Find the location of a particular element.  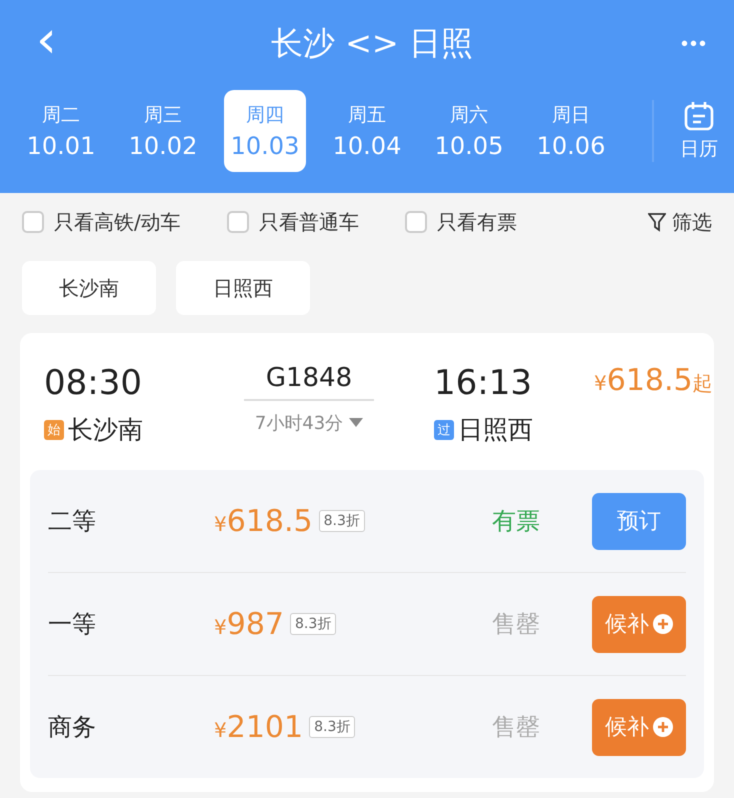

duration-dropdown: 7小时43分 is located at coordinates (309, 423).